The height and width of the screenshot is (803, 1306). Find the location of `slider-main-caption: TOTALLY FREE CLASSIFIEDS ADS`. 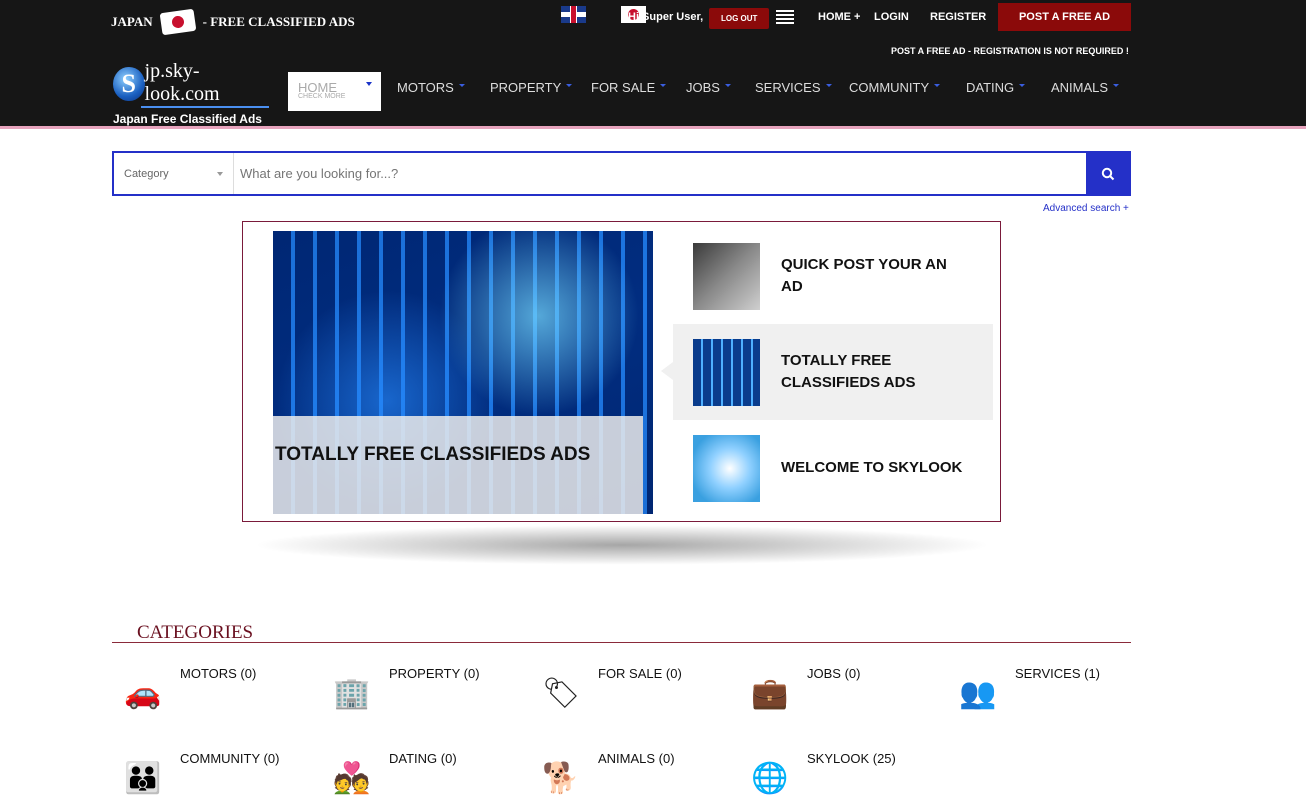

slider-main-caption: TOTALLY FREE CLASSIFIEDS ADS is located at coordinates (458, 465).